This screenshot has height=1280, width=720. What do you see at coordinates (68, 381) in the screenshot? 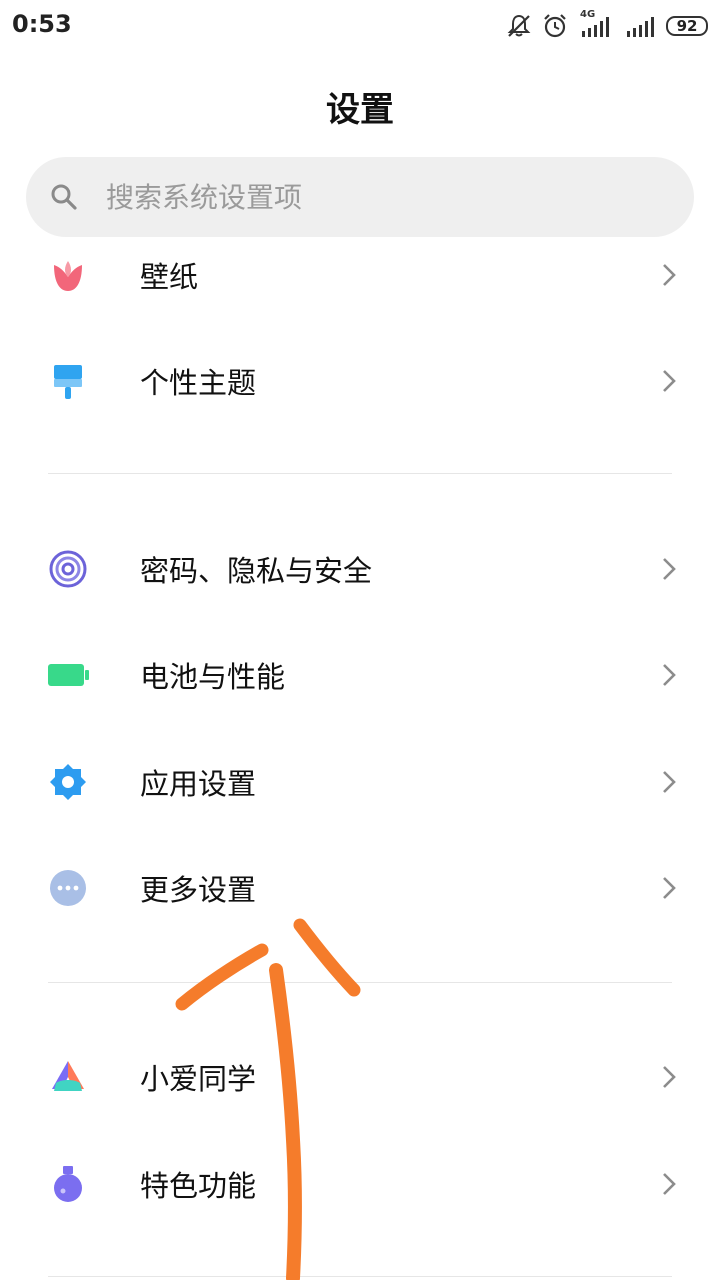
I see `theme-brush-icon` at bounding box center [68, 381].